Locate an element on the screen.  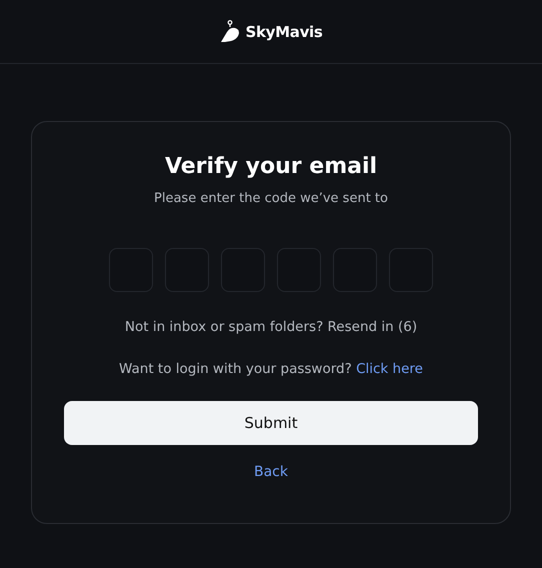
password-prompt: Want to login with your password? Click here is located at coordinates (271, 369).